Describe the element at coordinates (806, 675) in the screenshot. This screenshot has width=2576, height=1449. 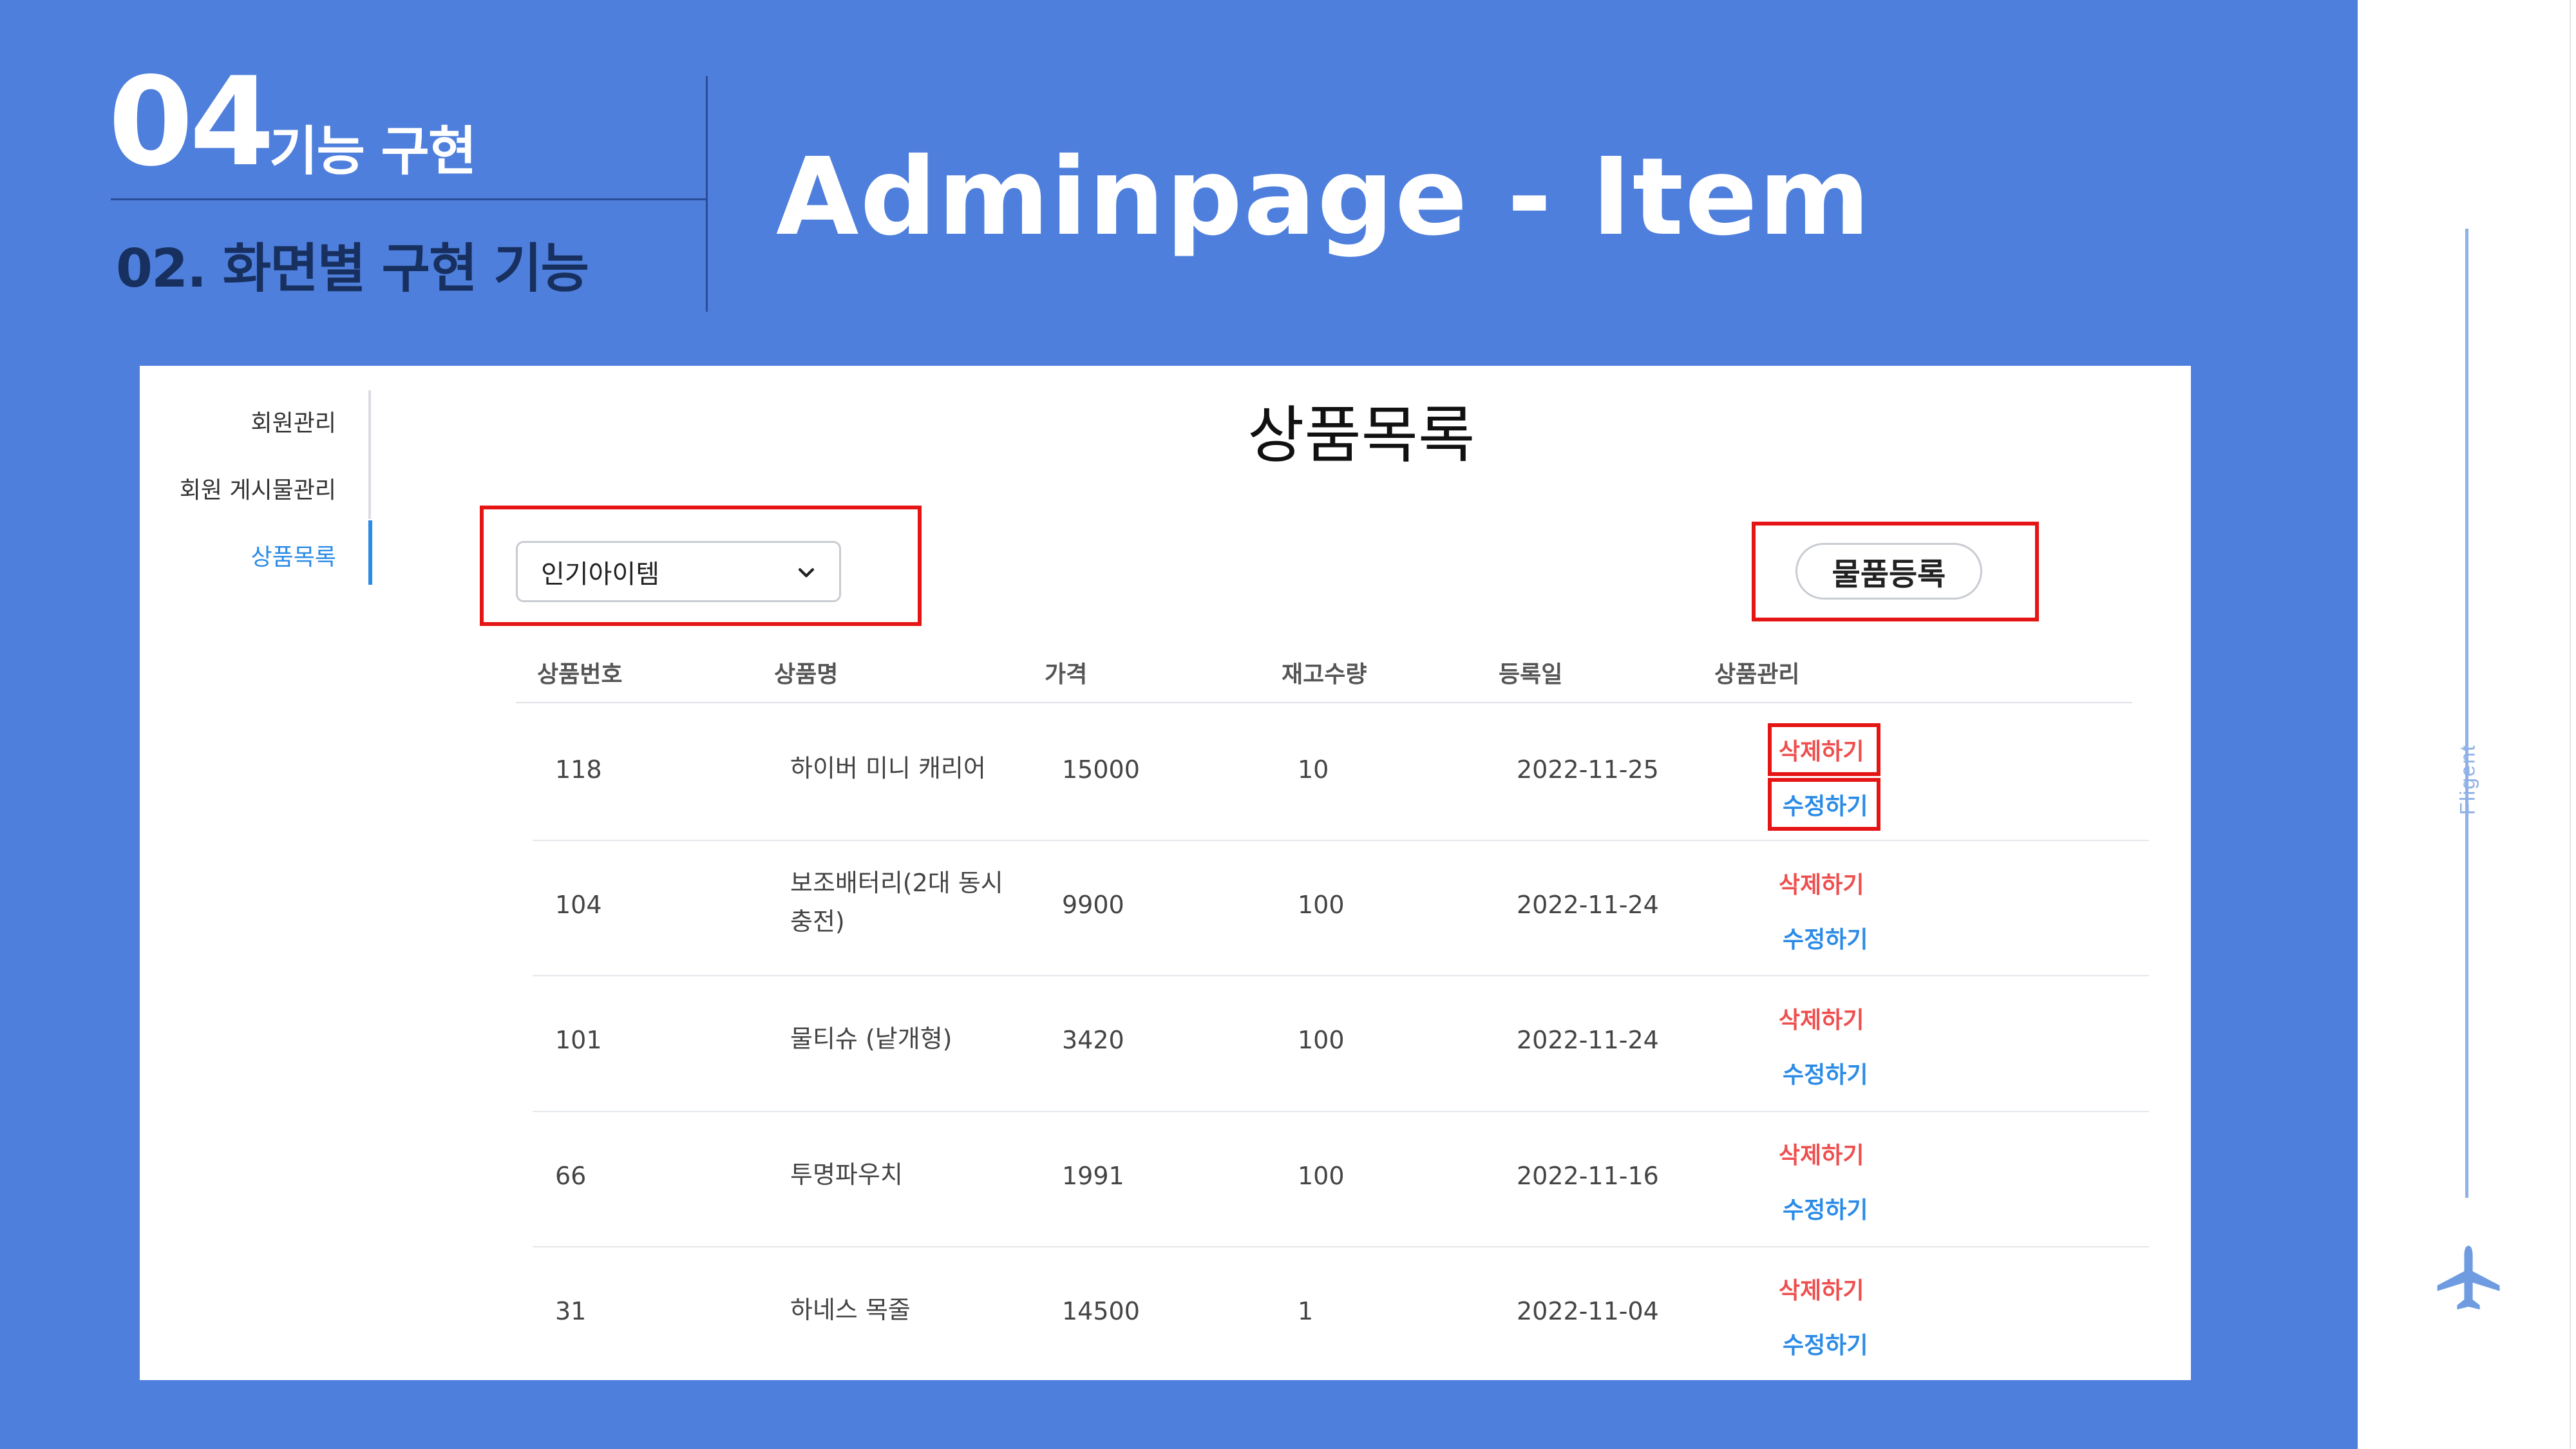
I see `column-header-name: 상품명` at that location.